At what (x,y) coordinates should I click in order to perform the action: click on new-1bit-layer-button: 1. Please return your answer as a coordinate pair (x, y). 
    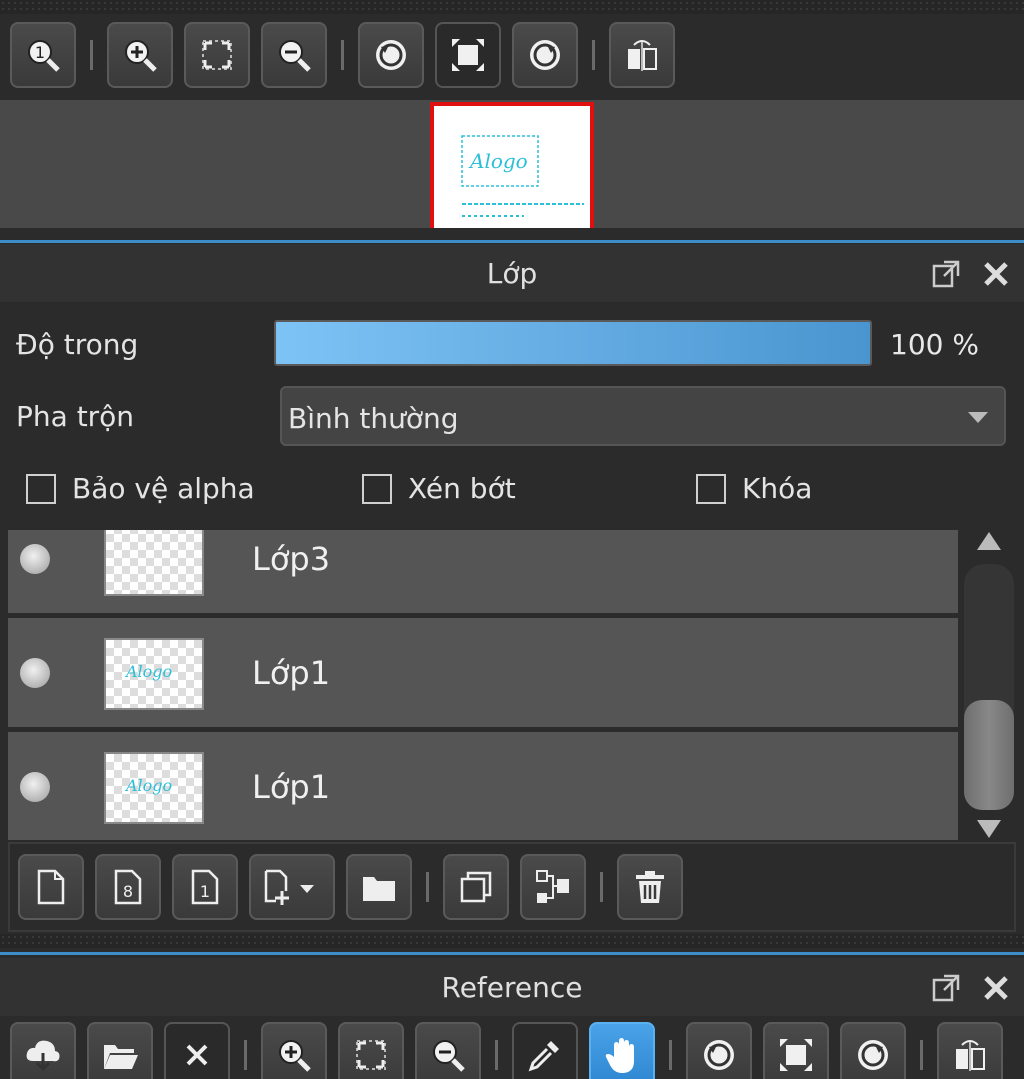
    Looking at the image, I should click on (205, 887).